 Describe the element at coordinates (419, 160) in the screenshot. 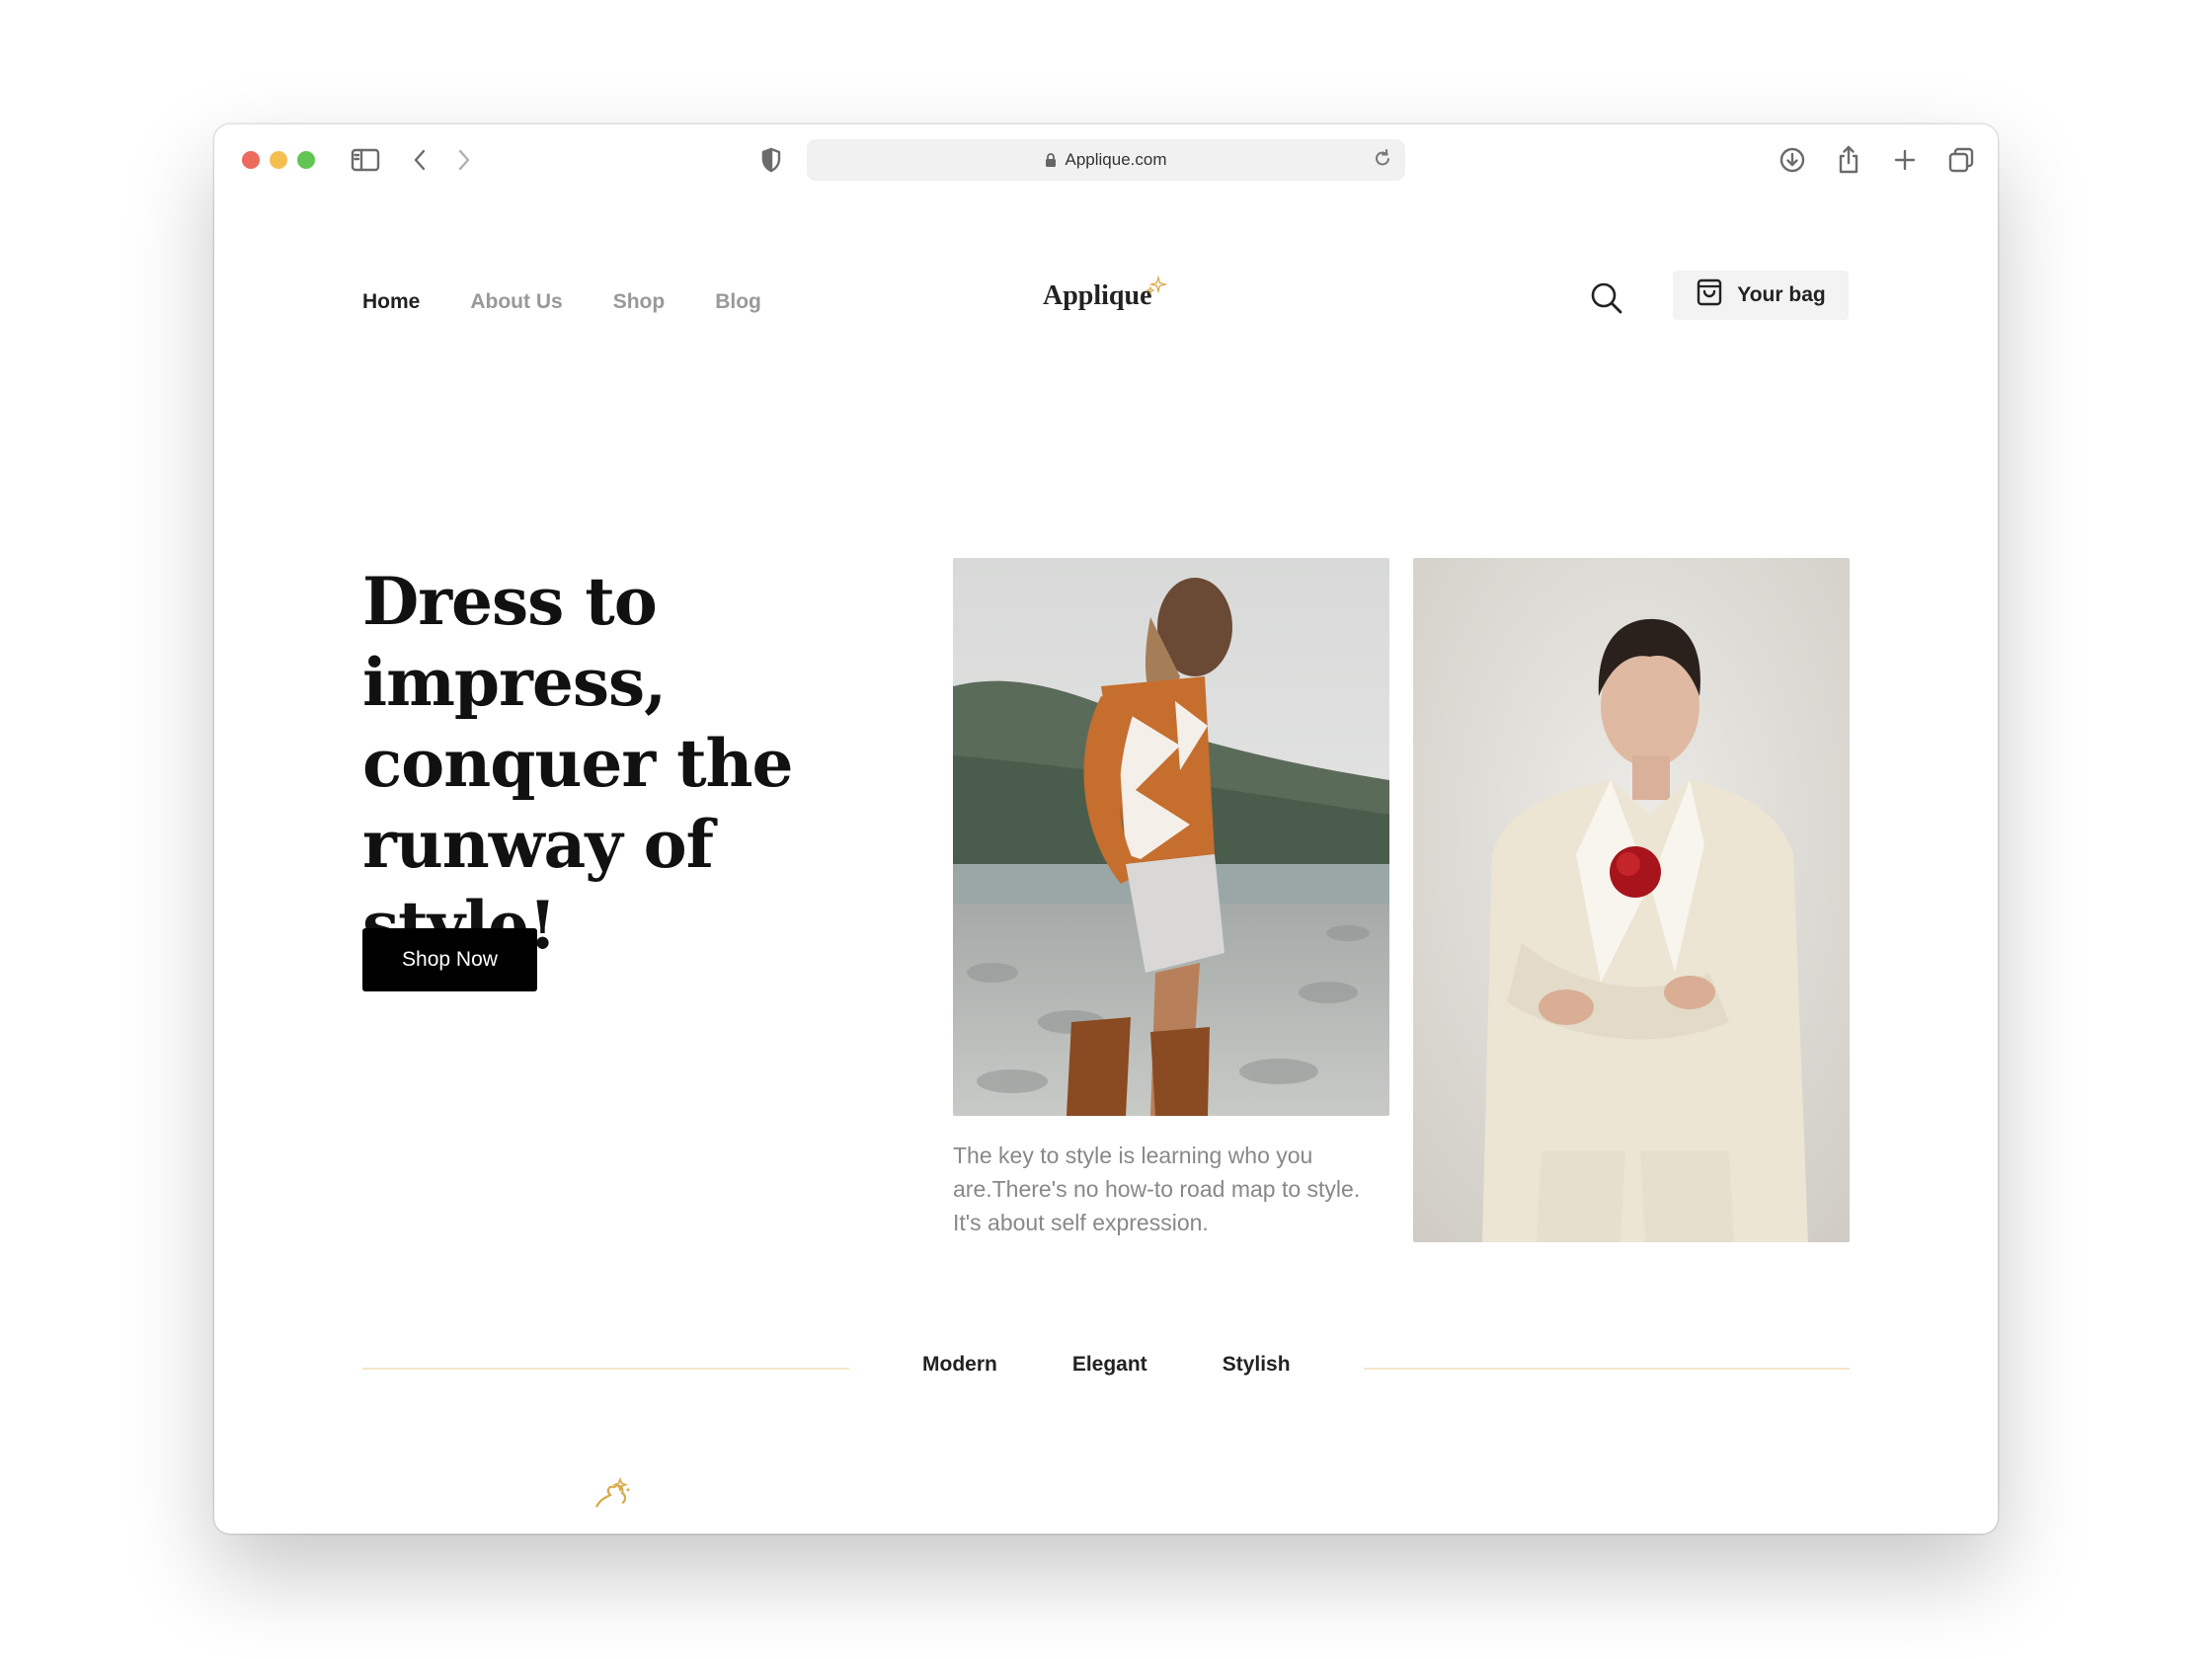

I see `back-icon` at that location.